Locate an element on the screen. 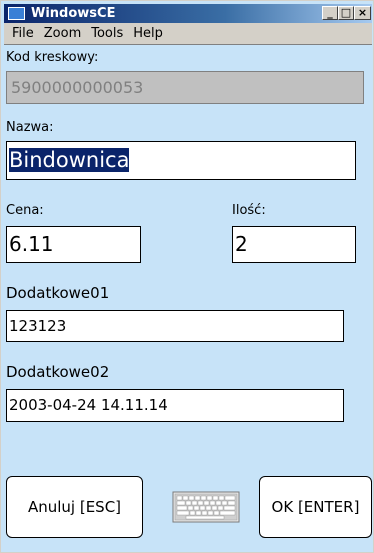 The width and height of the screenshot is (374, 553). price-label: Cena: is located at coordinates (25, 210).